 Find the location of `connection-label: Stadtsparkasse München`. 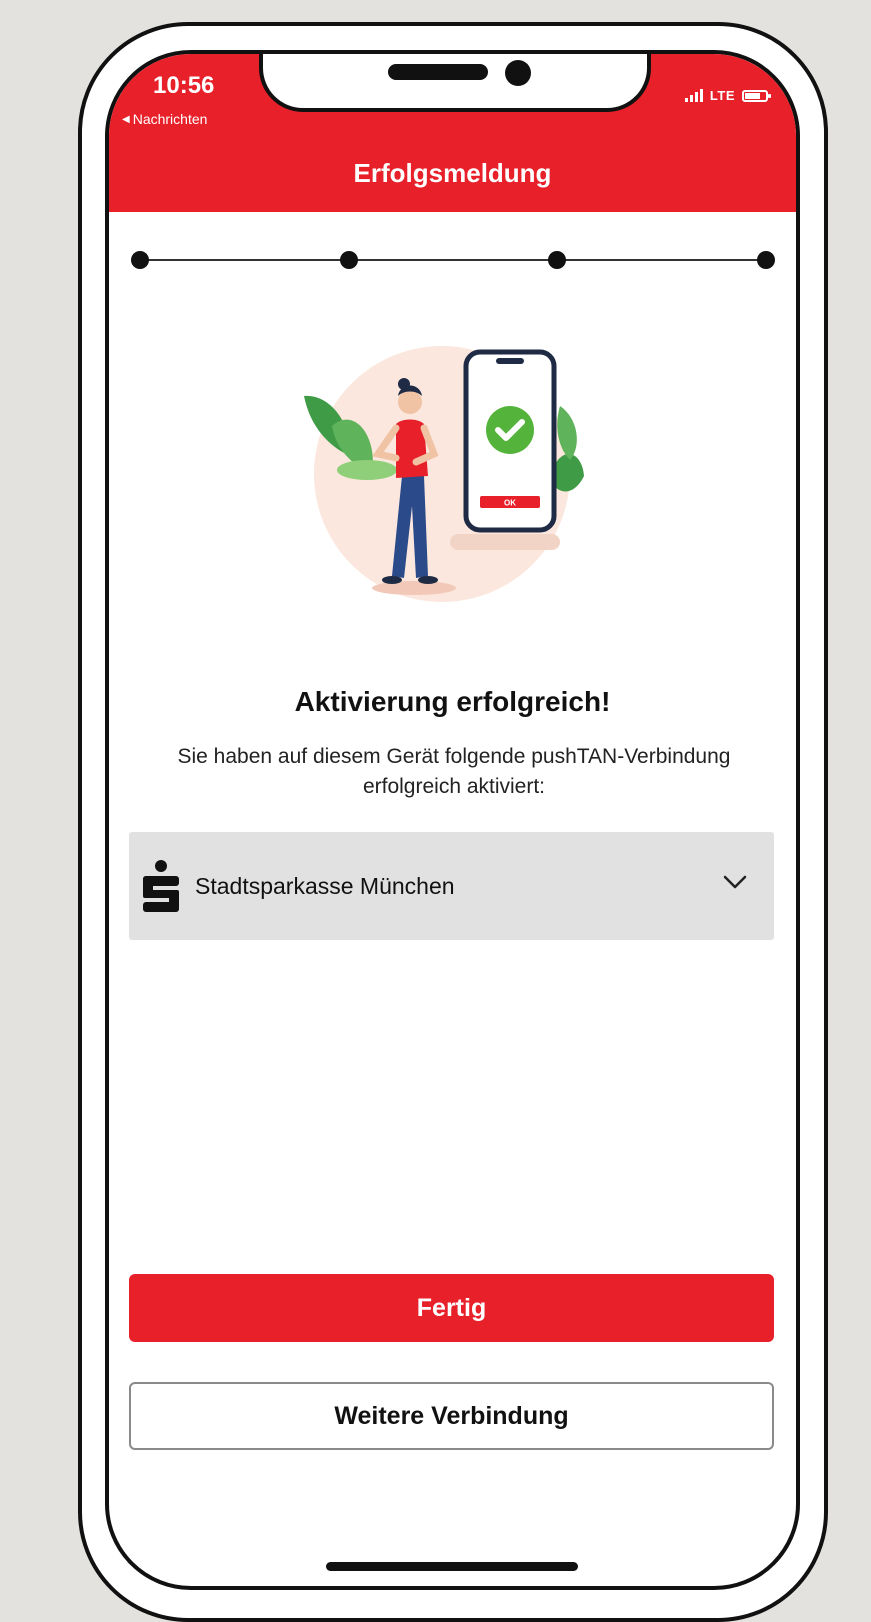

connection-label: Stadtsparkasse München is located at coordinates (325, 885).